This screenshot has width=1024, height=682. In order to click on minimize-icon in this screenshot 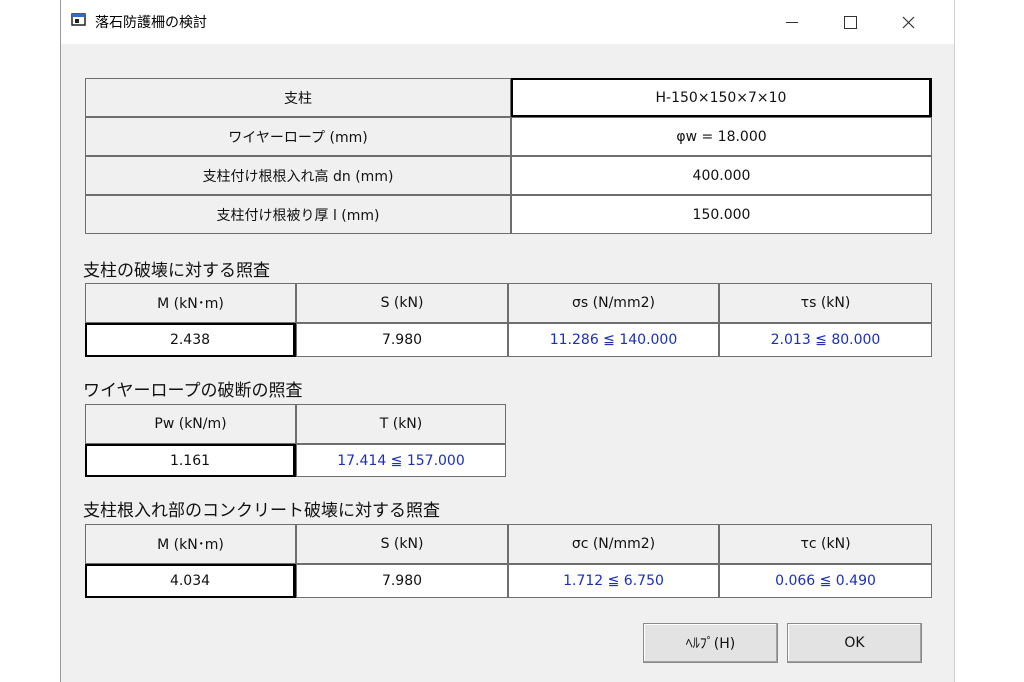, I will do `click(792, 22)`.